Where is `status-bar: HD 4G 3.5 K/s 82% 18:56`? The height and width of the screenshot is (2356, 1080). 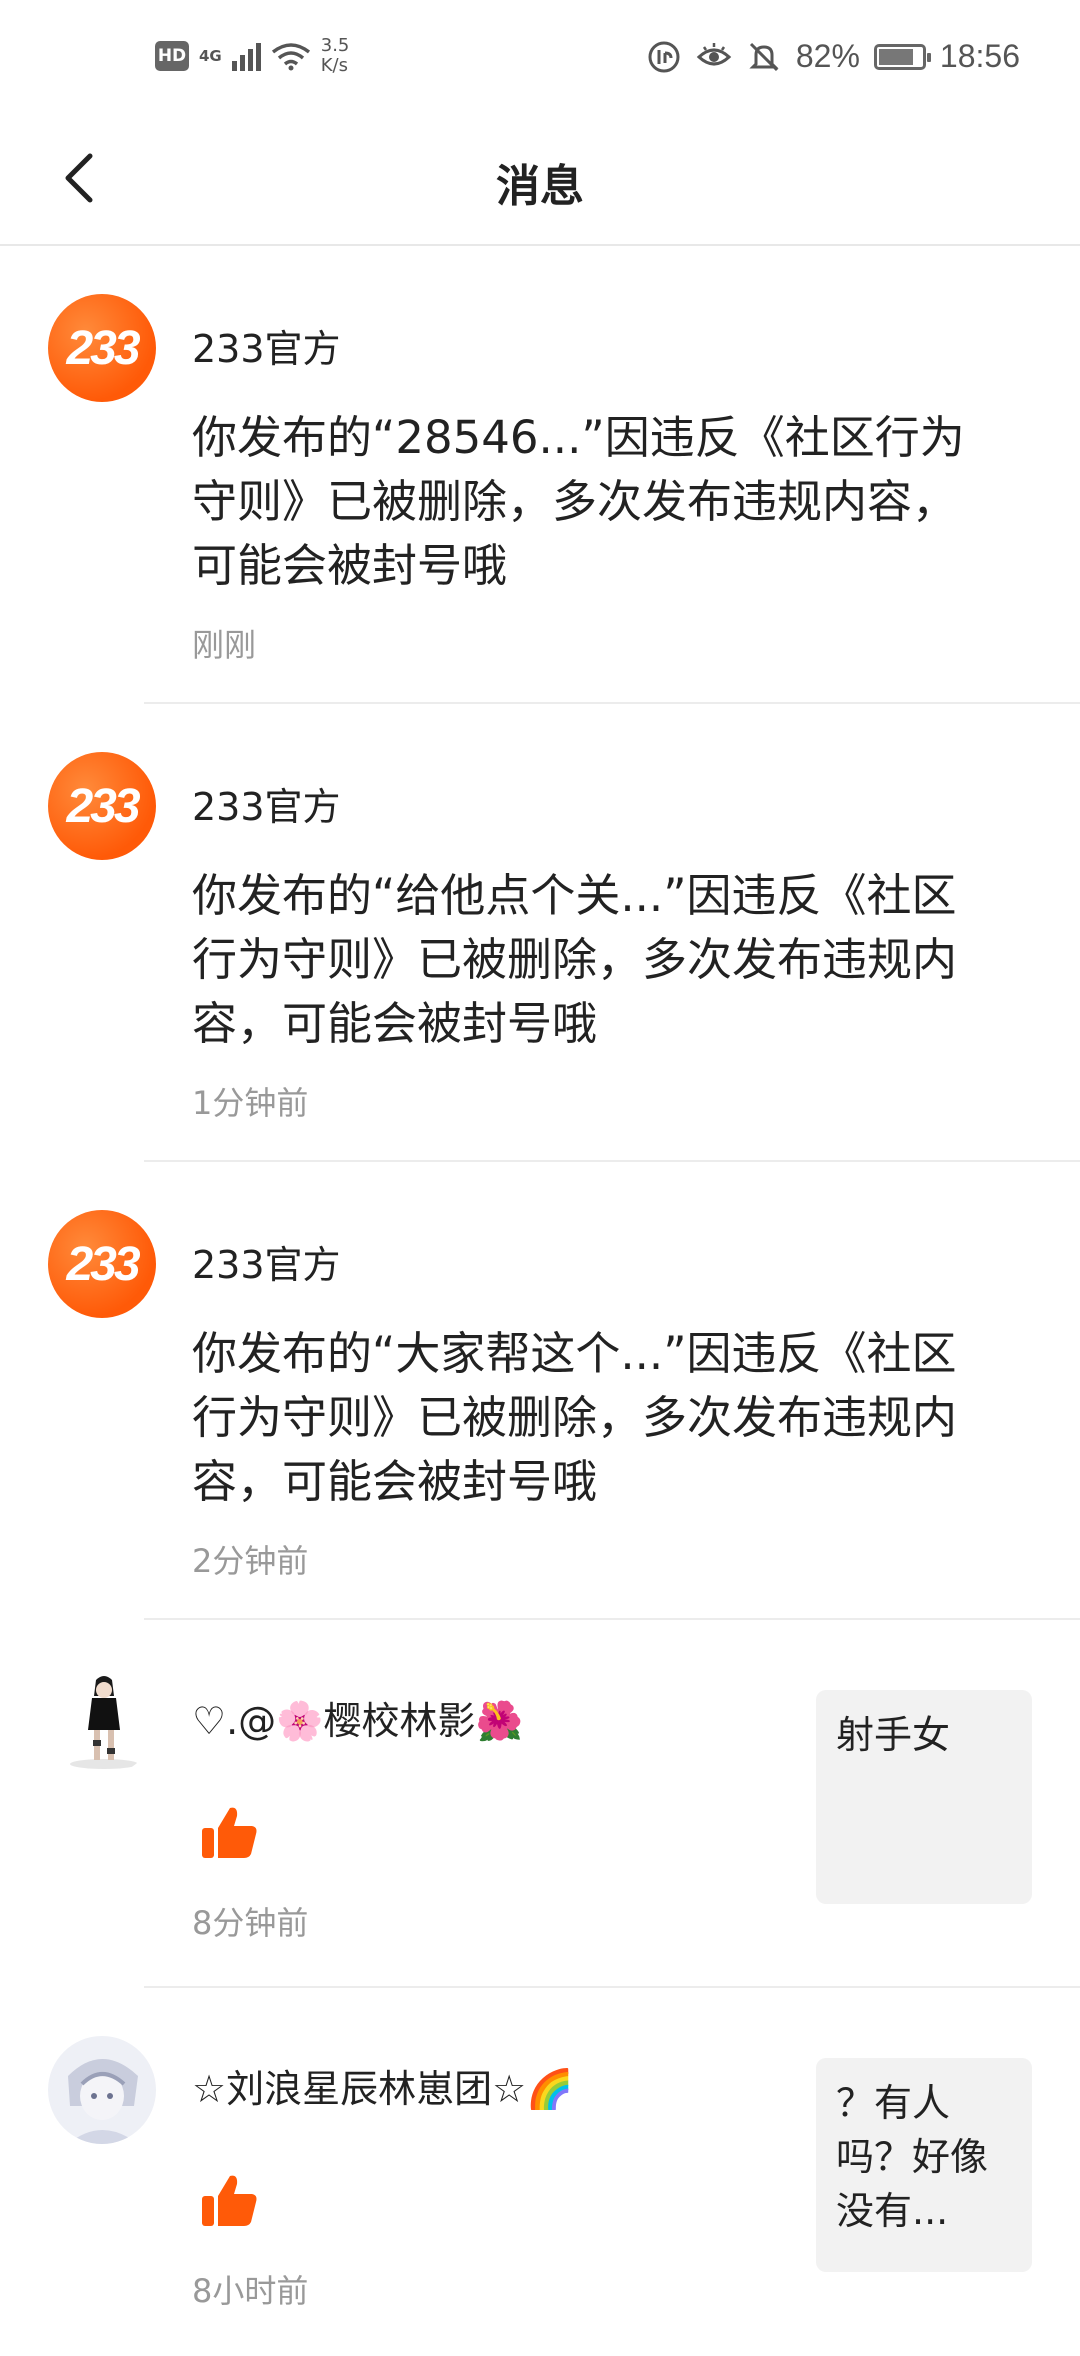 status-bar: HD 4G 3.5 K/s 82% 18:56 is located at coordinates (540, 60).